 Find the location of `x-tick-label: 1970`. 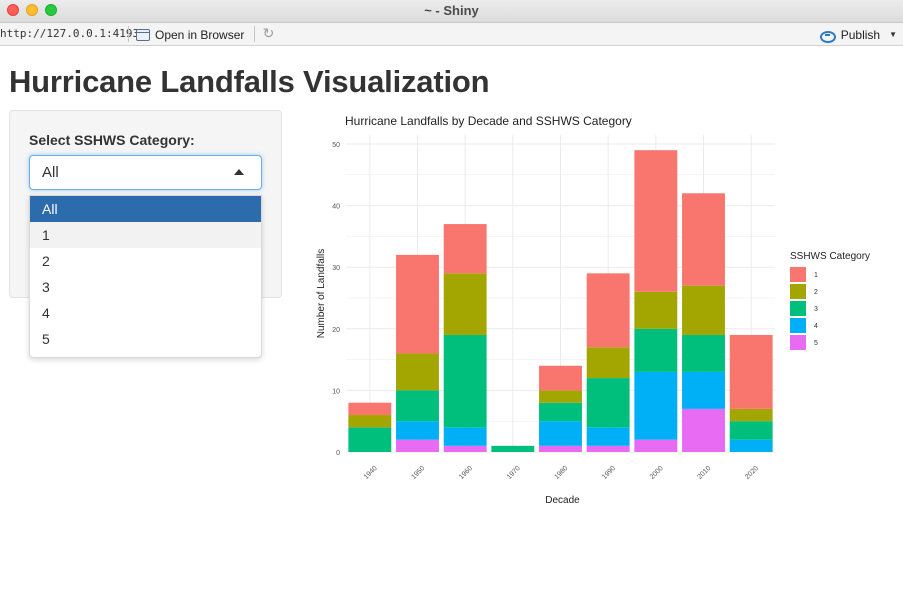

x-tick-label: 1970 is located at coordinates (514, 473).